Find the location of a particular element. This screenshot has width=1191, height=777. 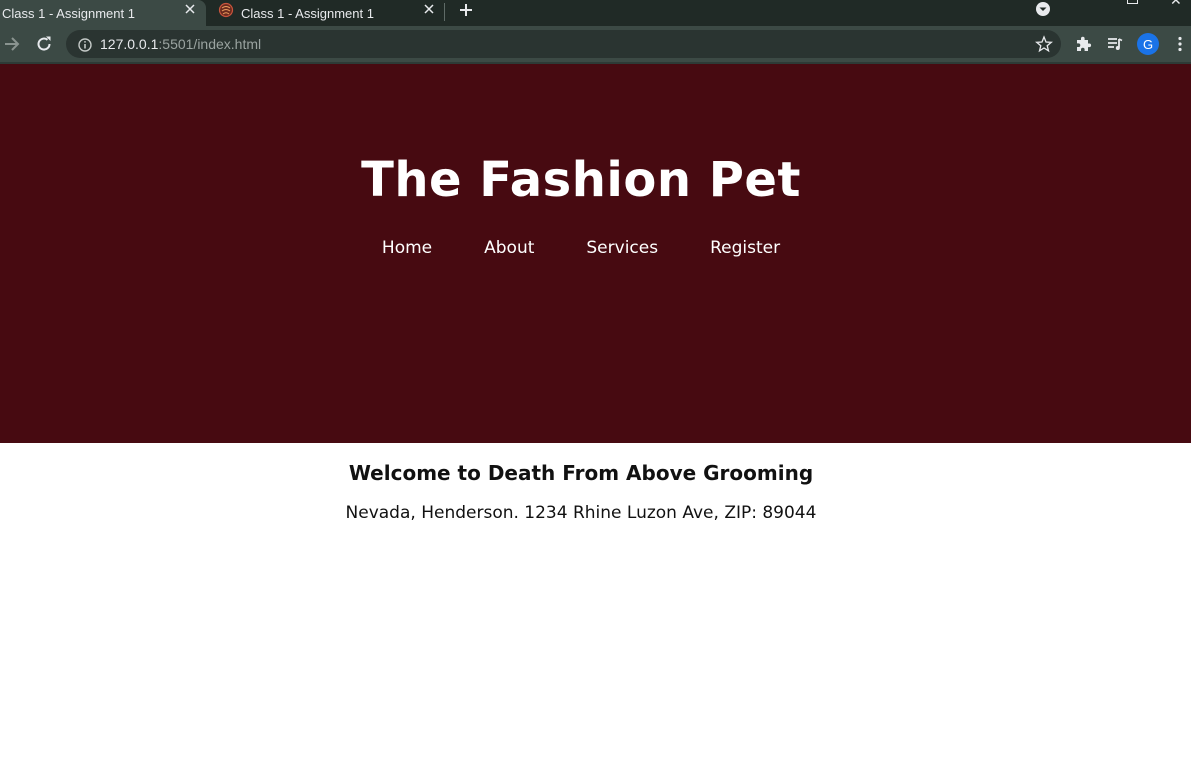

tab-search-icon is located at coordinates (1043, 9).